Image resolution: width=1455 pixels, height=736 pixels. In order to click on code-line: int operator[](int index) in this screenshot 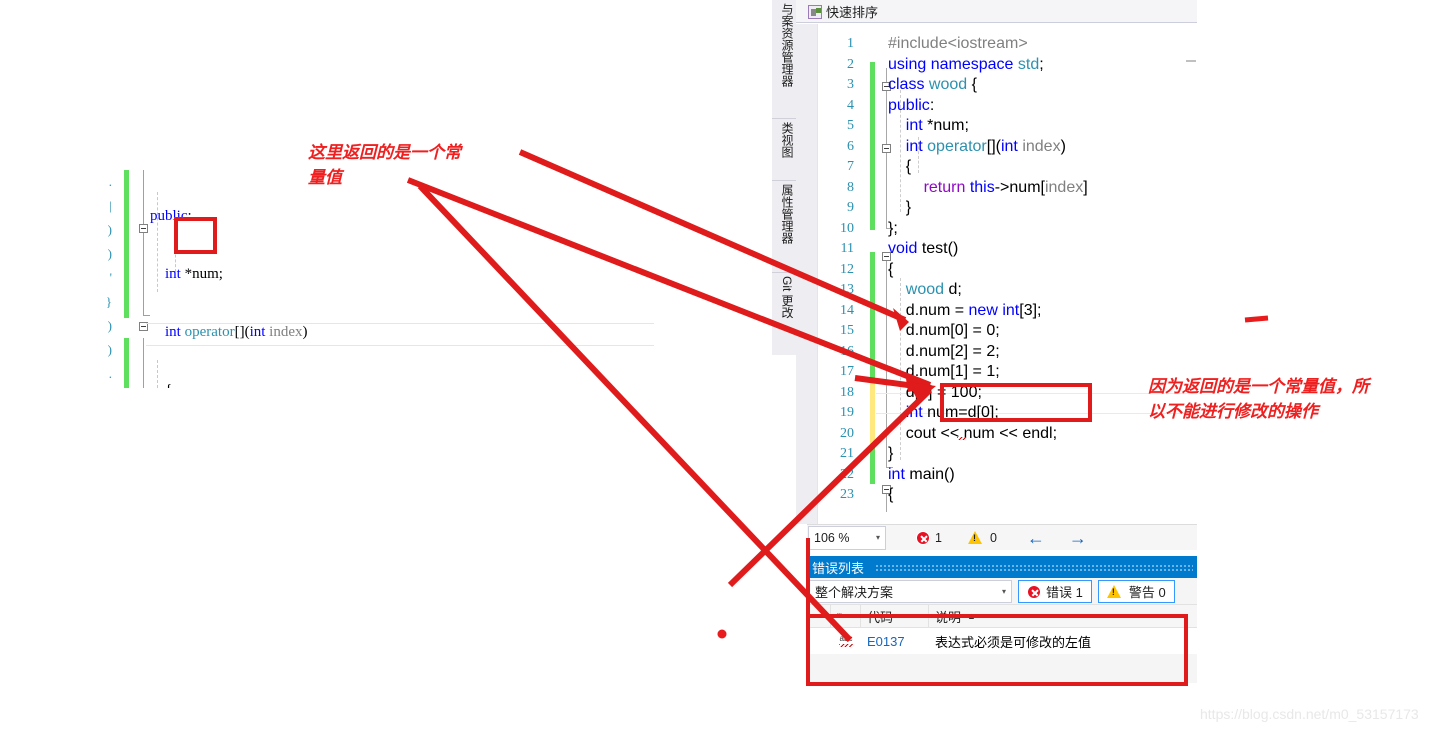, I will do `click(977, 147)`.